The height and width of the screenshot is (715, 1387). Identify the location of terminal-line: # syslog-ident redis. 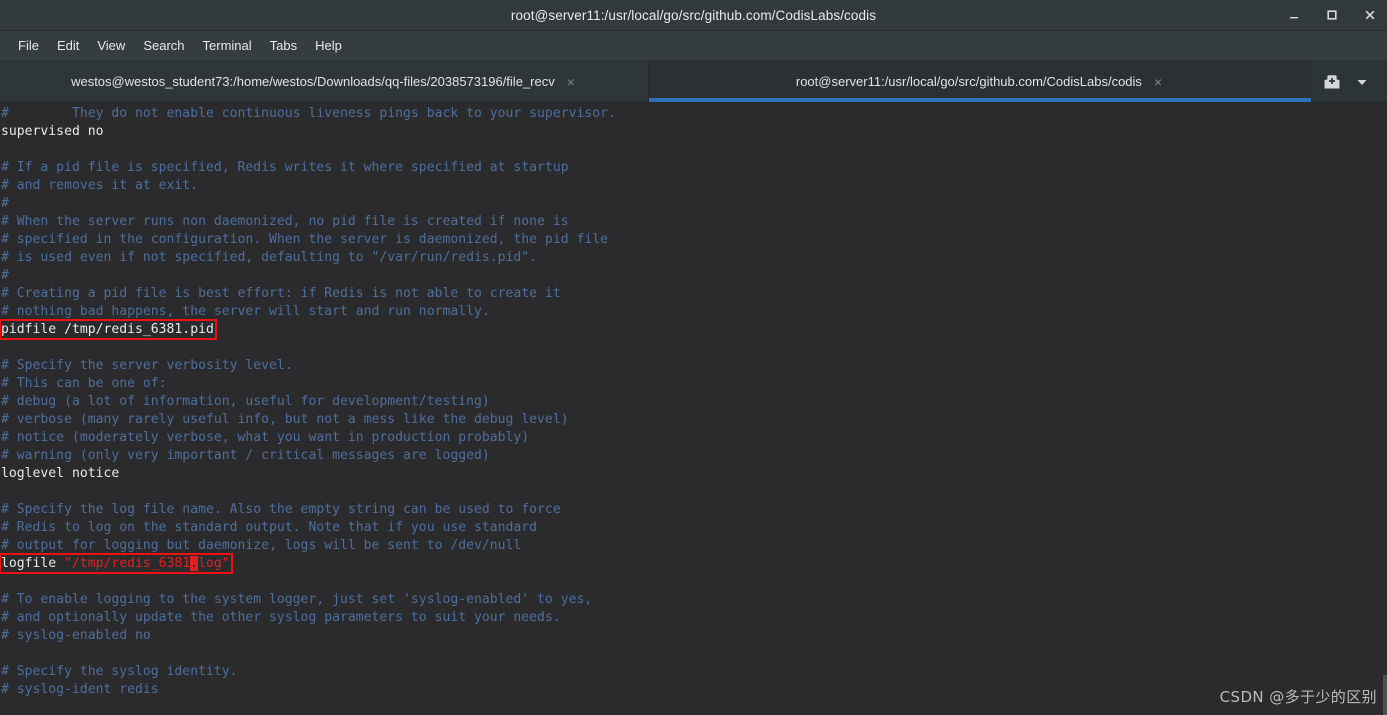
(694, 690).